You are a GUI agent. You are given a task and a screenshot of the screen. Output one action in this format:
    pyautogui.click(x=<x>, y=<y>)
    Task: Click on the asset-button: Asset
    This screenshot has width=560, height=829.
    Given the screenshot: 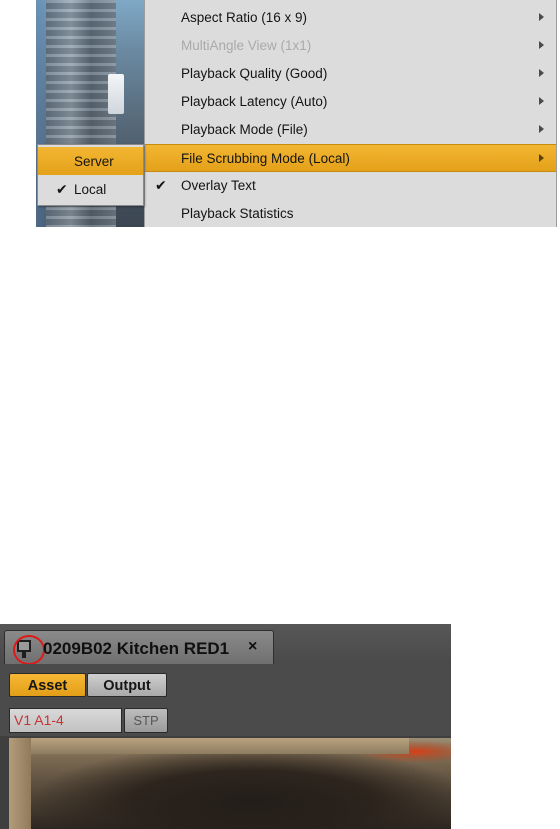 What is the action you would take?
    pyautogui.click(x=47, y=685)
    